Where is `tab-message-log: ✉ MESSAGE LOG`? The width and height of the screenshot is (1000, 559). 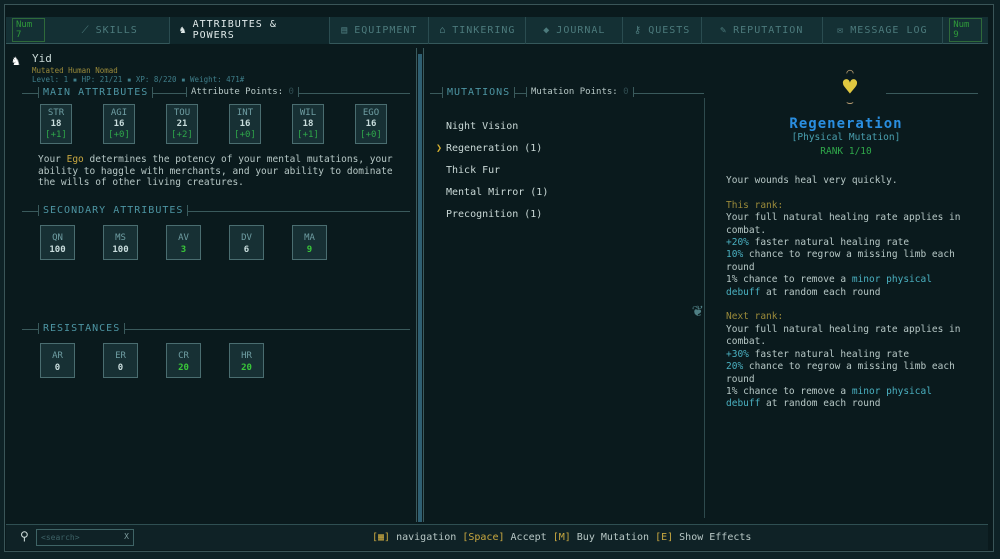
tab-message-log: ✉ MESSAGE LOG is located at coordinates (883, 30).